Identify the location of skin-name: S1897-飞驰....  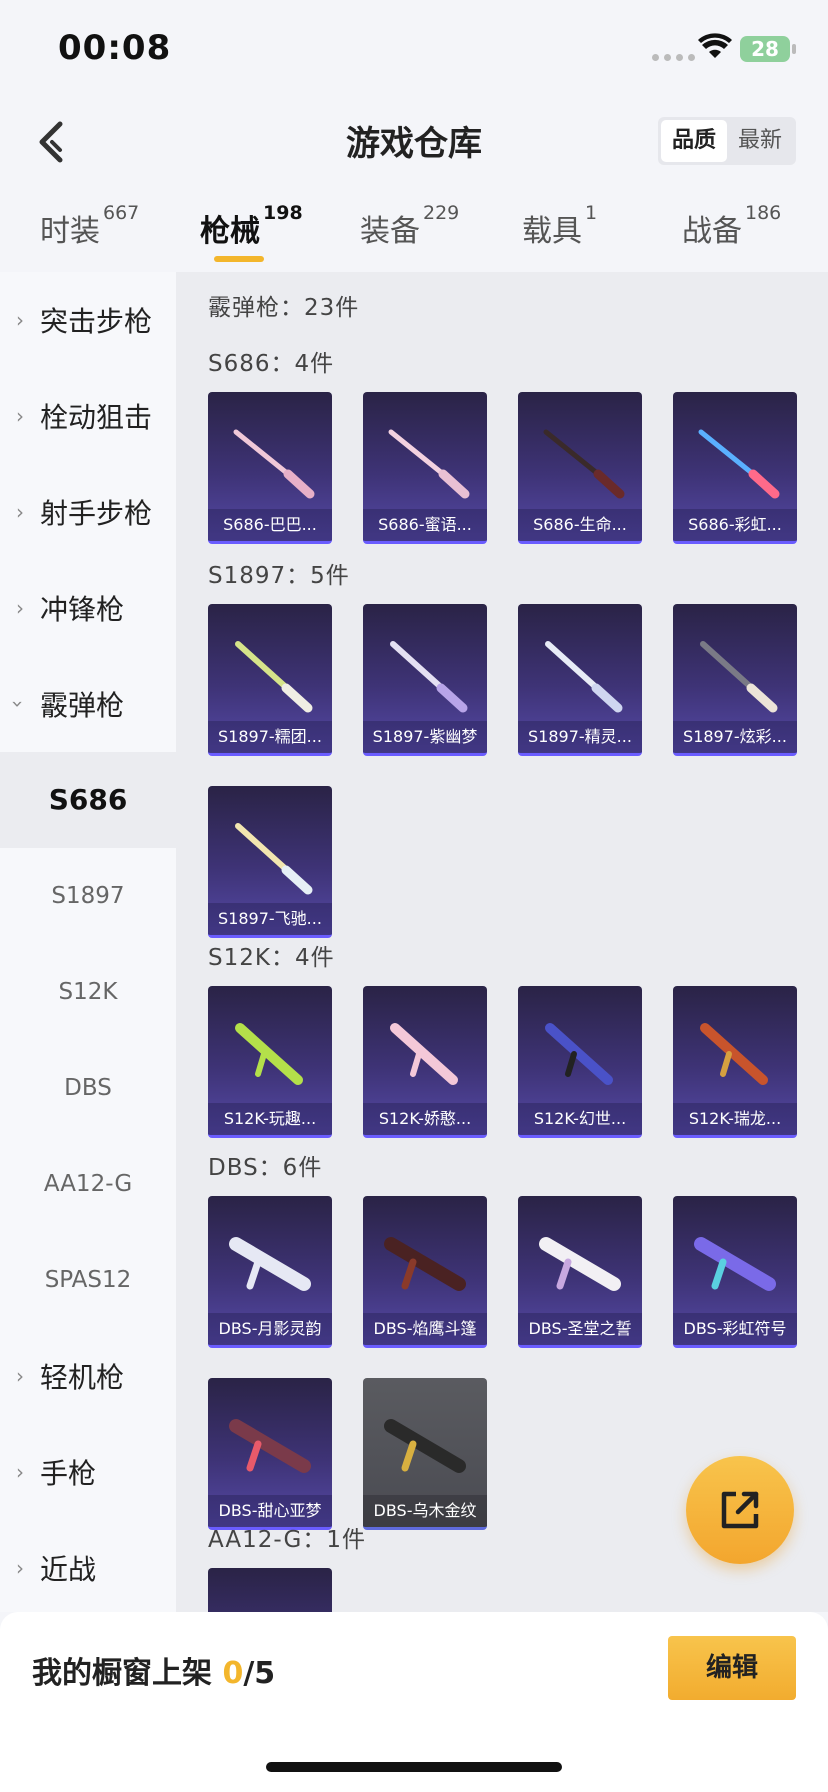
(270, 919).